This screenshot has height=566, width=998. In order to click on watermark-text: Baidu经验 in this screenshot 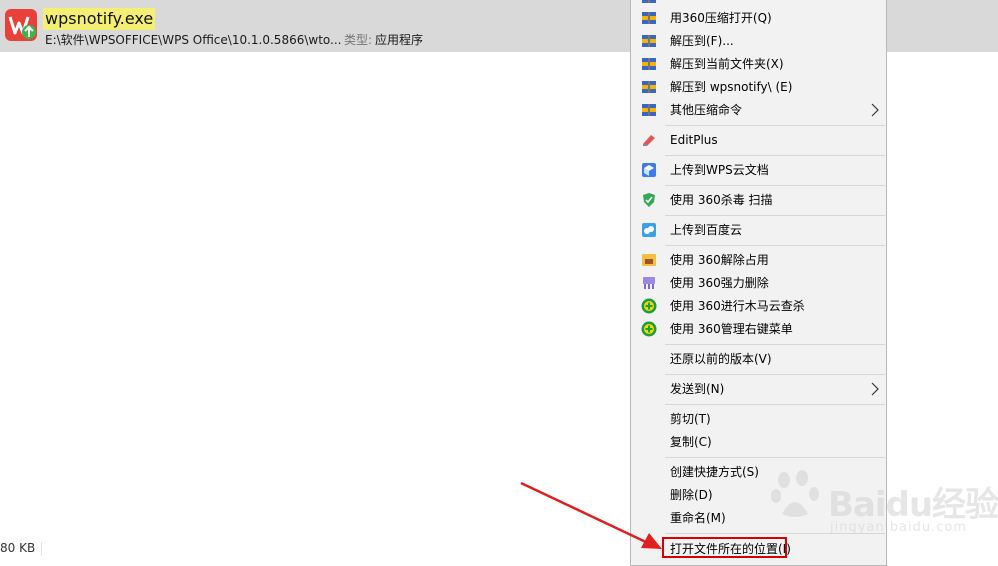, I will do `click(913, 505)`.